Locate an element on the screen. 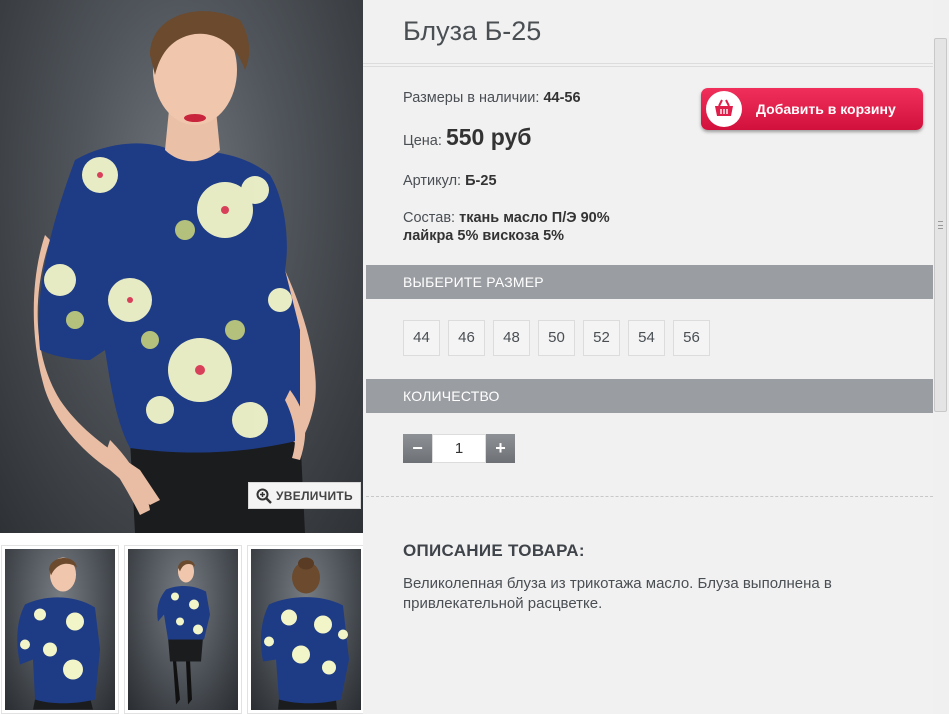 This screenshot has width=949, height=714. thumbnail-back is located at coordinates (306, 629).